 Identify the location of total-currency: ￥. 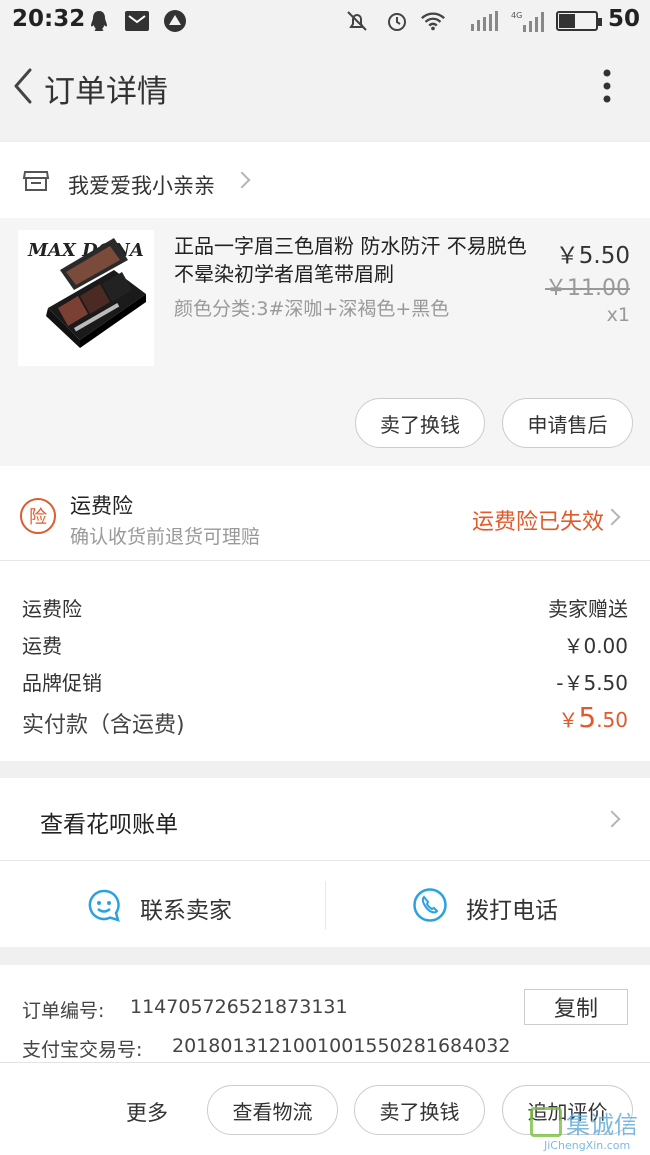
(568, 720).